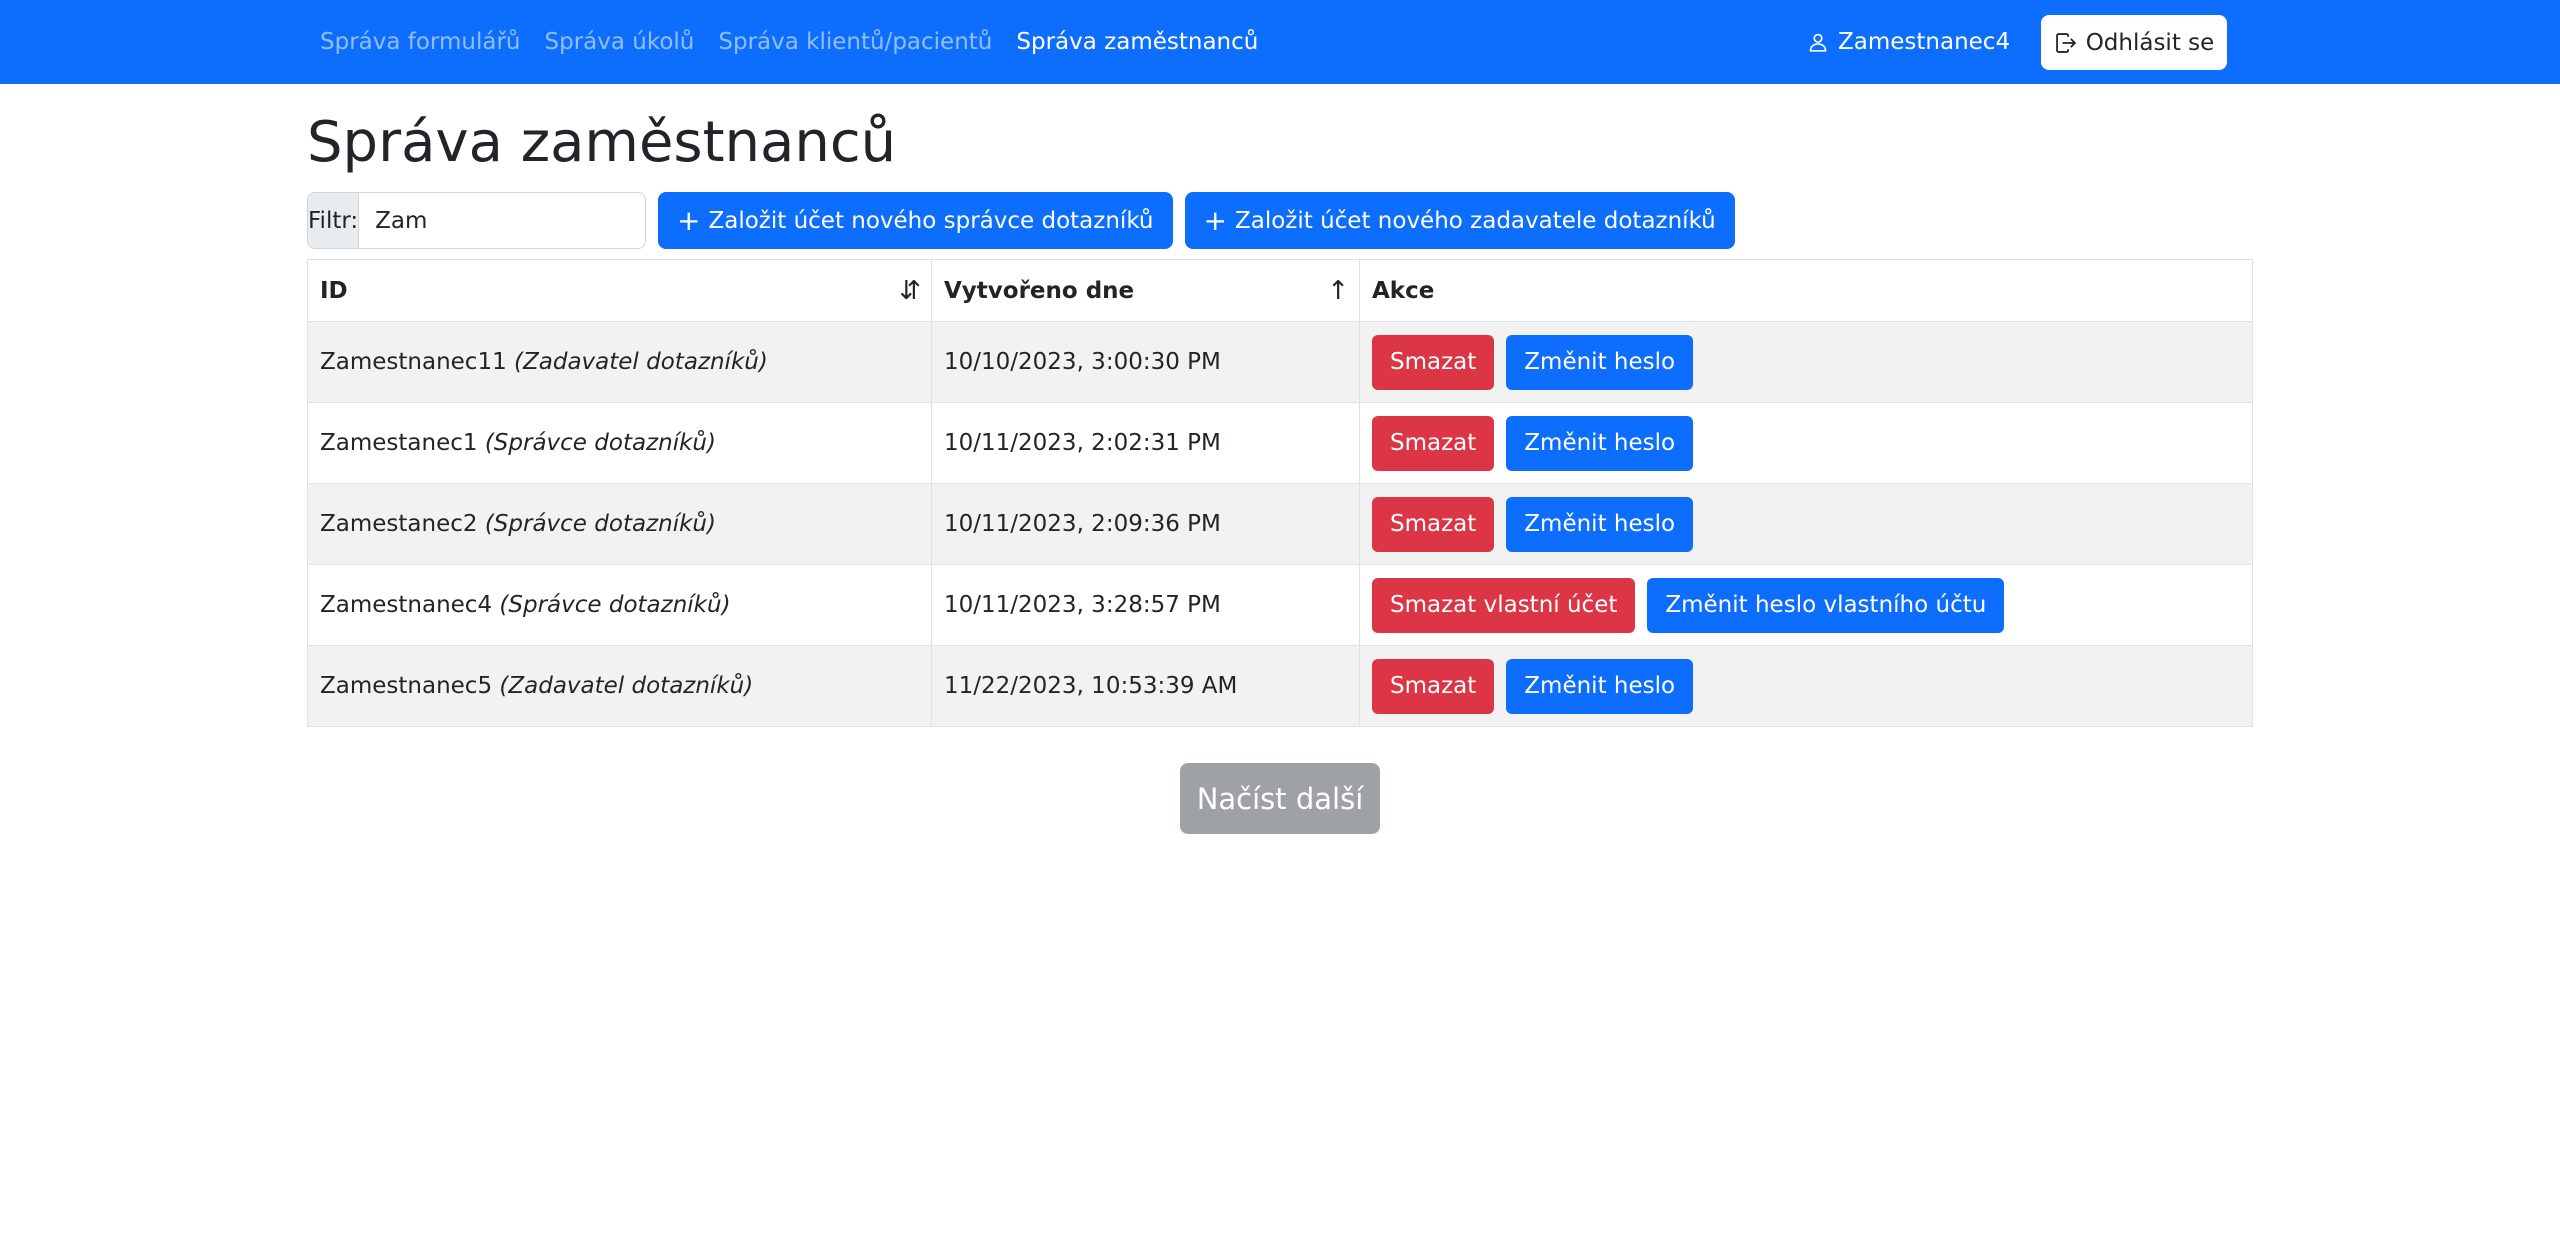 Image resolution: width=2560 pixels, height=1240 pixels. Describe the element at coordinates (2065, 42) in the screenshot. I see `logout-icon` at that location.